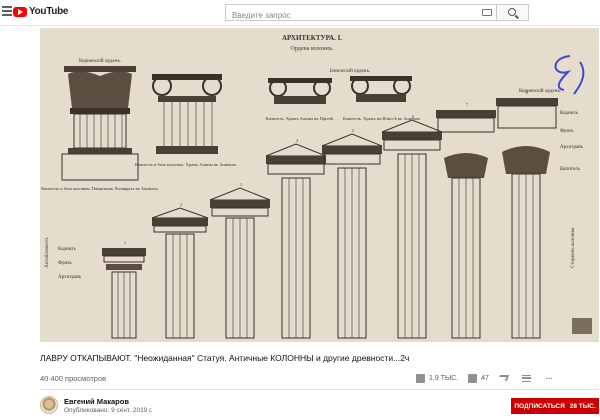  I want to click on label-architrav-right: Архитравъ, so click(571, 147).